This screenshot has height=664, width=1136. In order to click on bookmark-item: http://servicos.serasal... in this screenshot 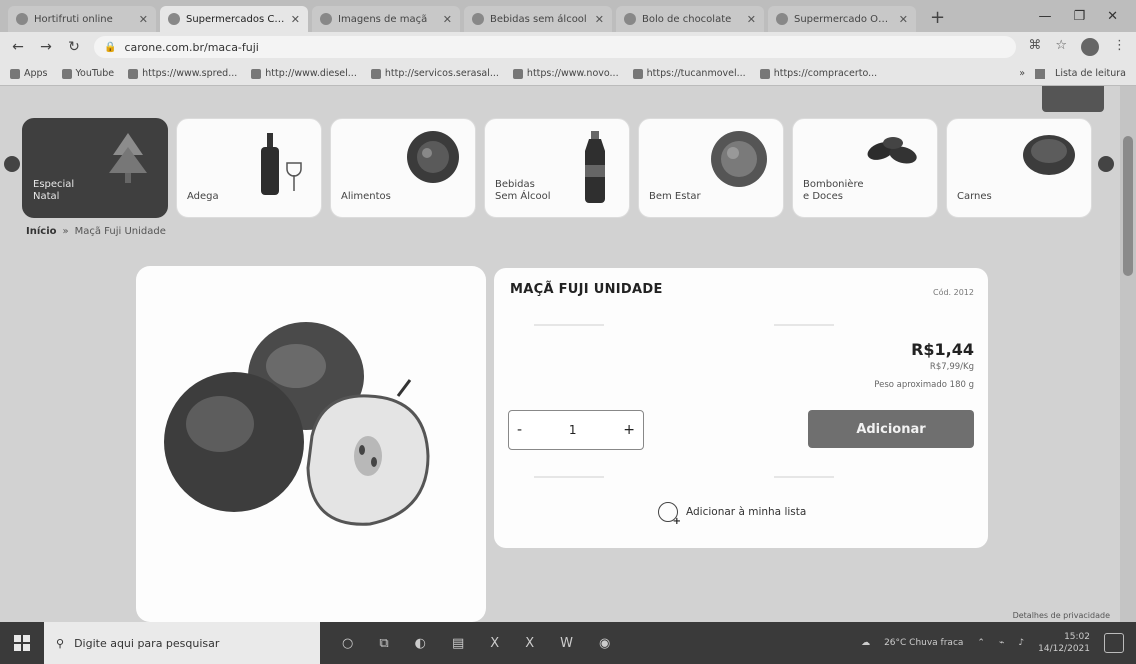, I will do `click(434, 73)`.